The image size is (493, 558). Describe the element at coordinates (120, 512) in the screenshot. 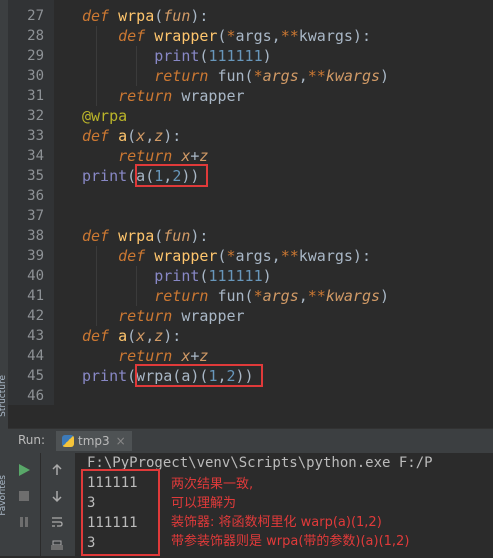

I see `highlight-box-output` at that location.